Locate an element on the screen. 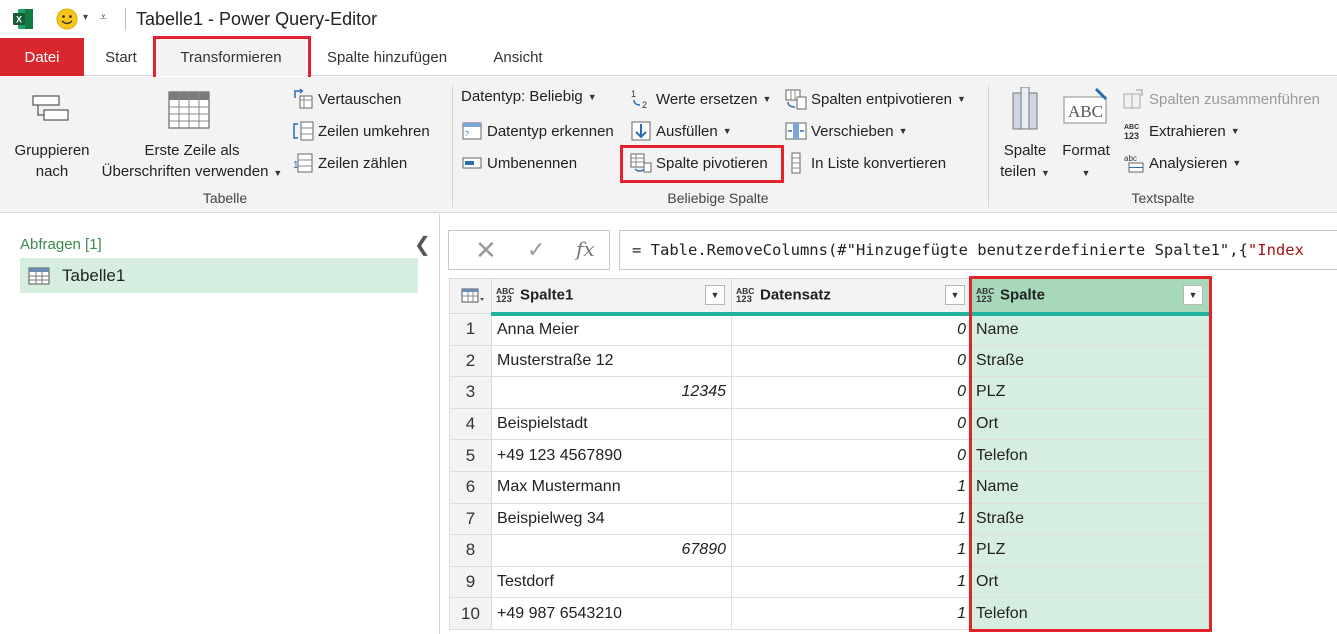  fx-icon: fx is located at coordinates (585, 249).